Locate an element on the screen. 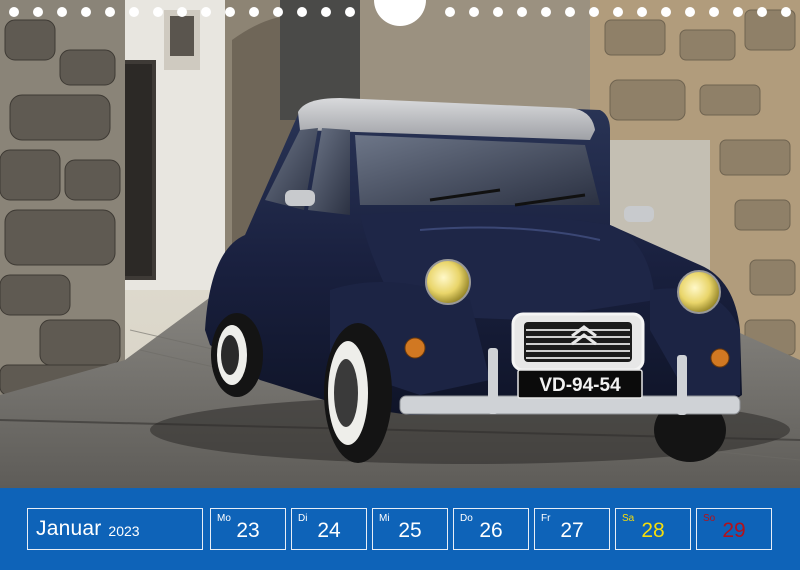 The height and width of the screenshot is (570, 800). day-cell-mo: Mo 23 is located at coordinates (248, 529).